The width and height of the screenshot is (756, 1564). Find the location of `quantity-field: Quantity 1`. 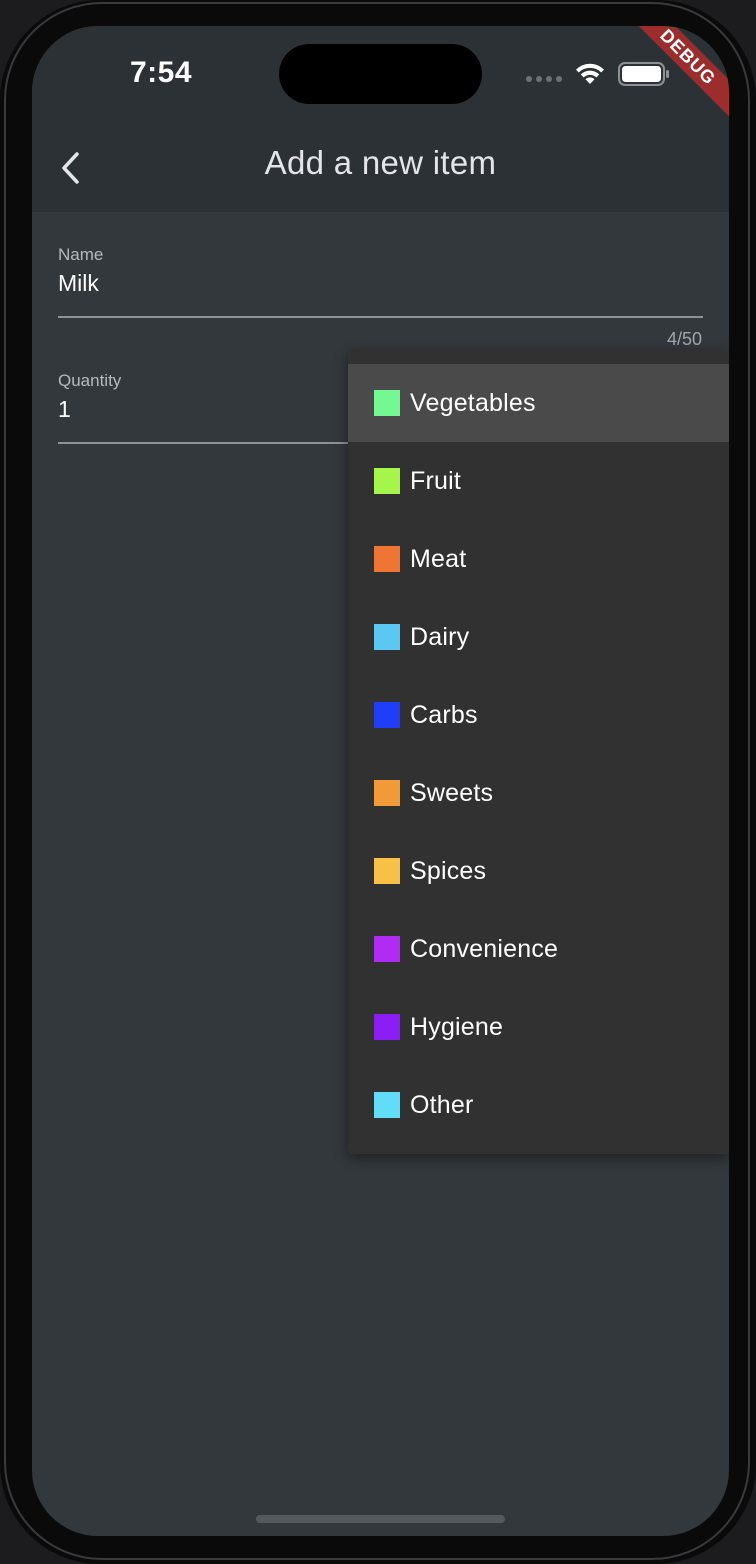

quantity-field: Quantity 1 is located at coordinates (208, 407).